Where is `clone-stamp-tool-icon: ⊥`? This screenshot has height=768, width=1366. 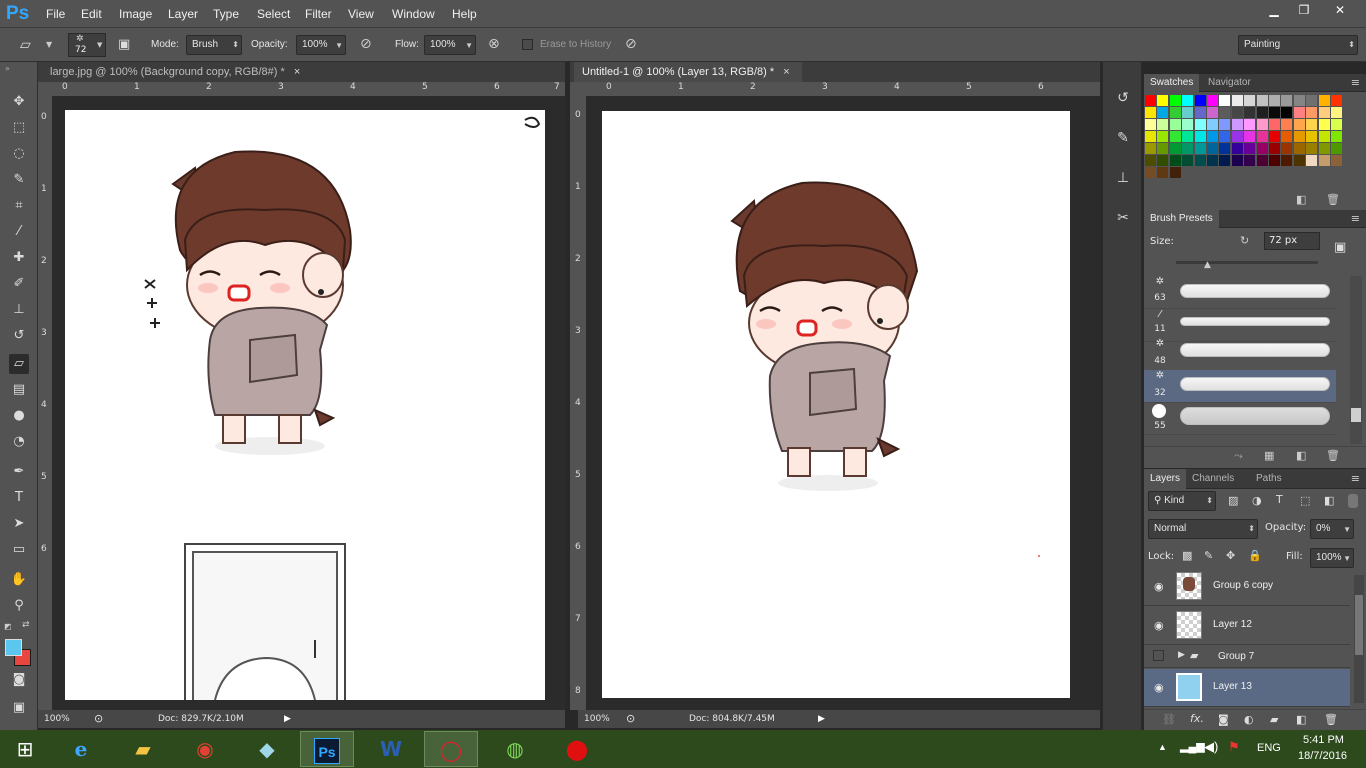
clone-stamp-tool-icon: ⊥ is located at coordinates (19, 310).